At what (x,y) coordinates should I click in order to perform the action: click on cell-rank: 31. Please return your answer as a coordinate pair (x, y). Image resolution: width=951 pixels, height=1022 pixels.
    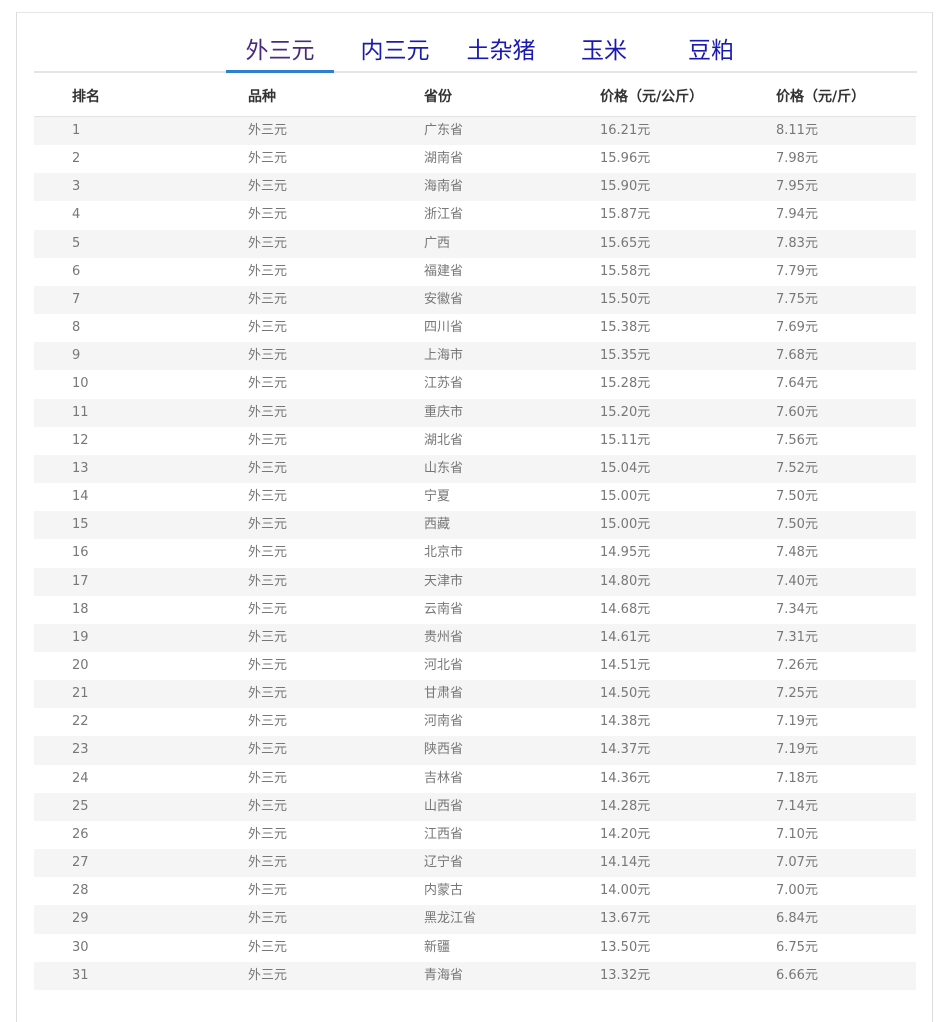
    Looking at the image, I should click on (80, 975).